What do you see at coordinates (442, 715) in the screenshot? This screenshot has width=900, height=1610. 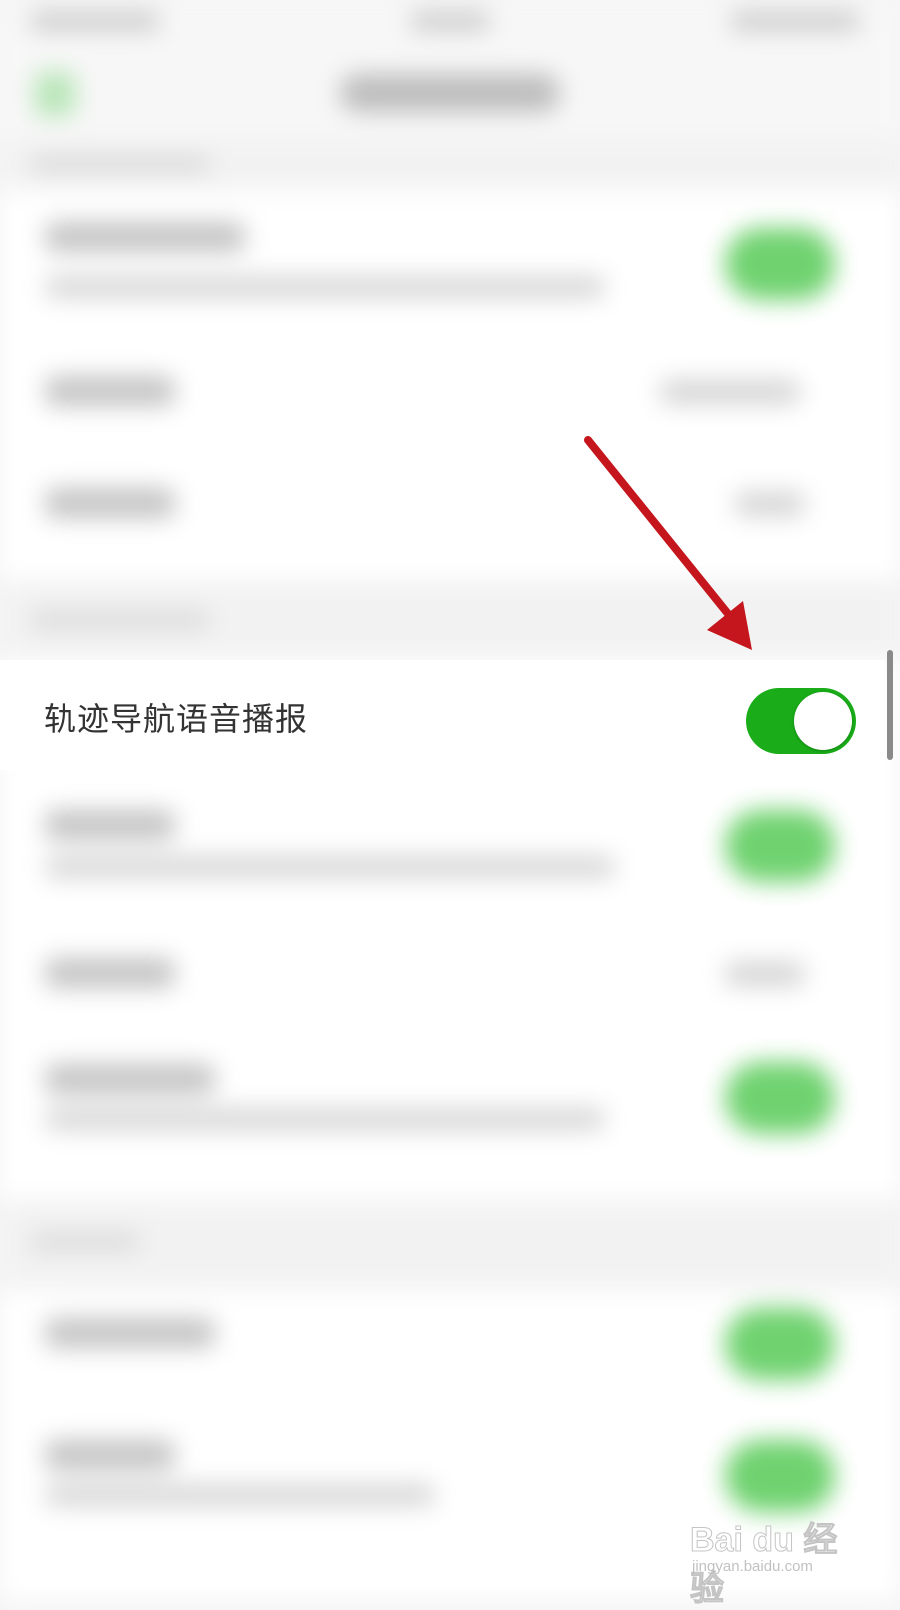 I see `track-navigation-voice-row: 轨迹导航语音播报` at bounding box center [442, 715].